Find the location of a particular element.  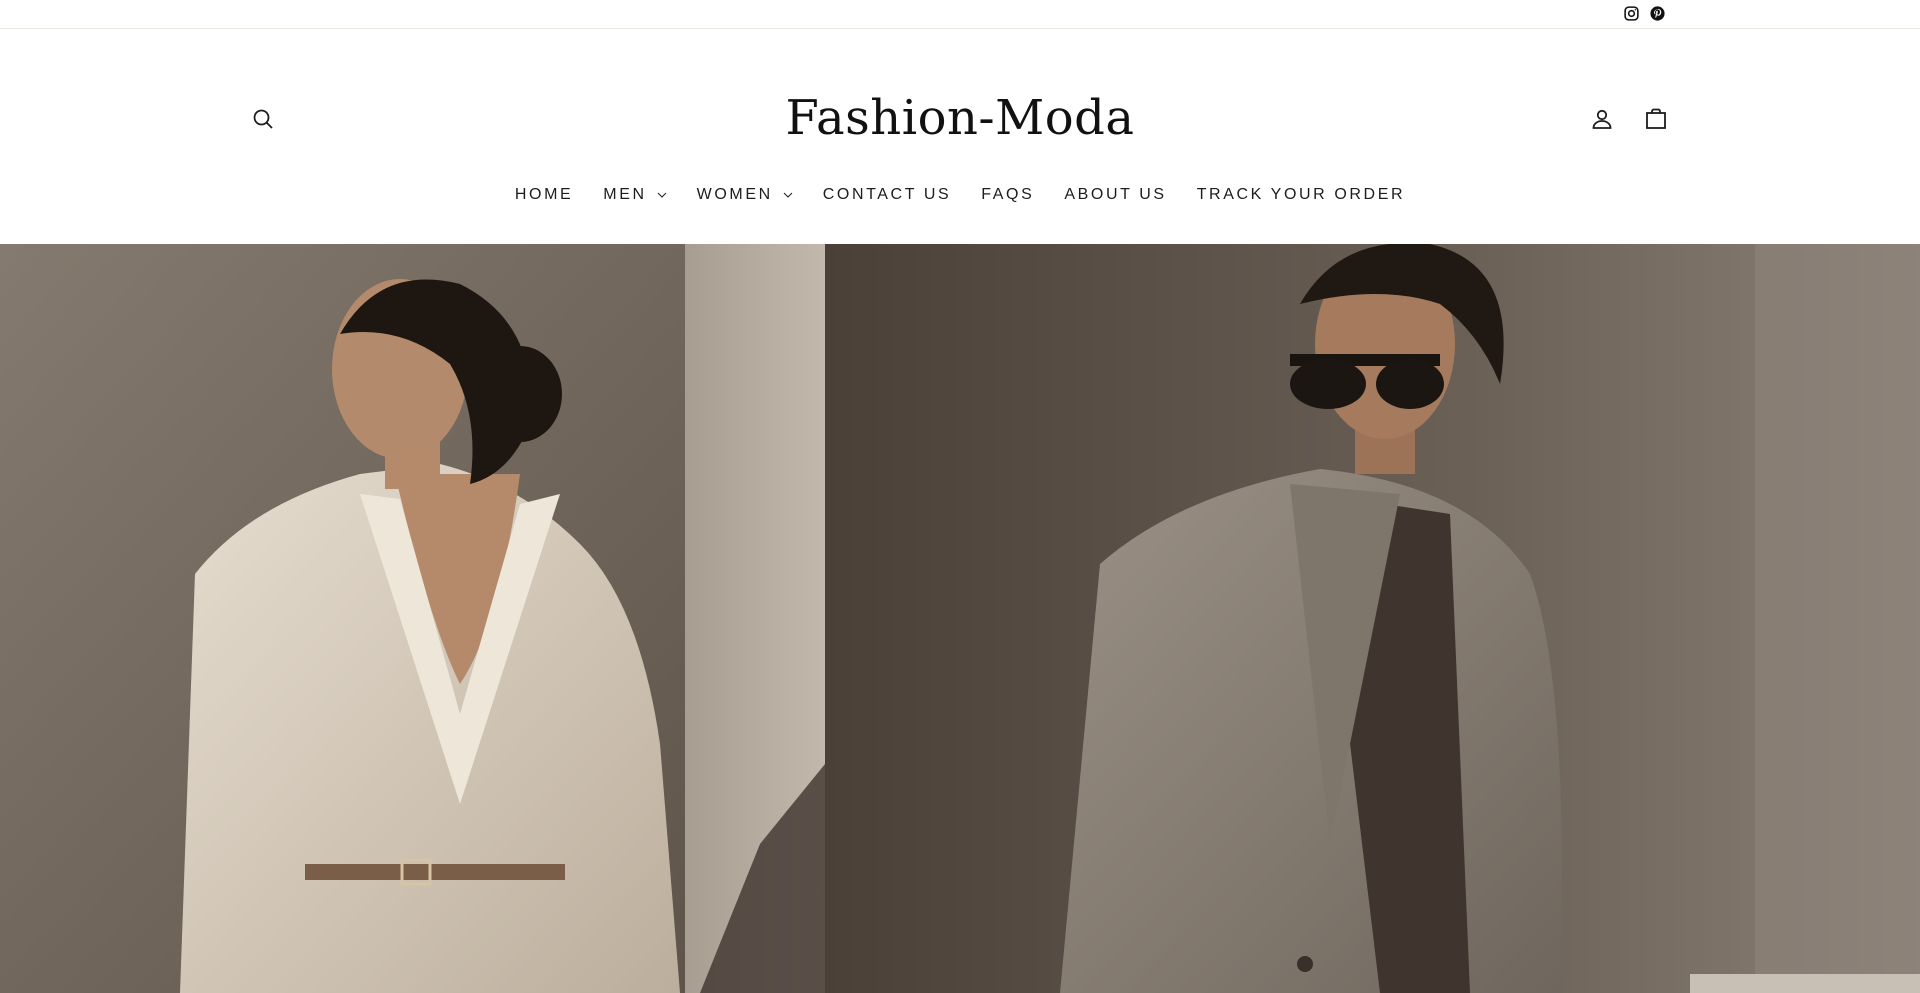

nav-item-track-your-order: TRACK YOUR ORDER is located at coordinates (1301, 195).